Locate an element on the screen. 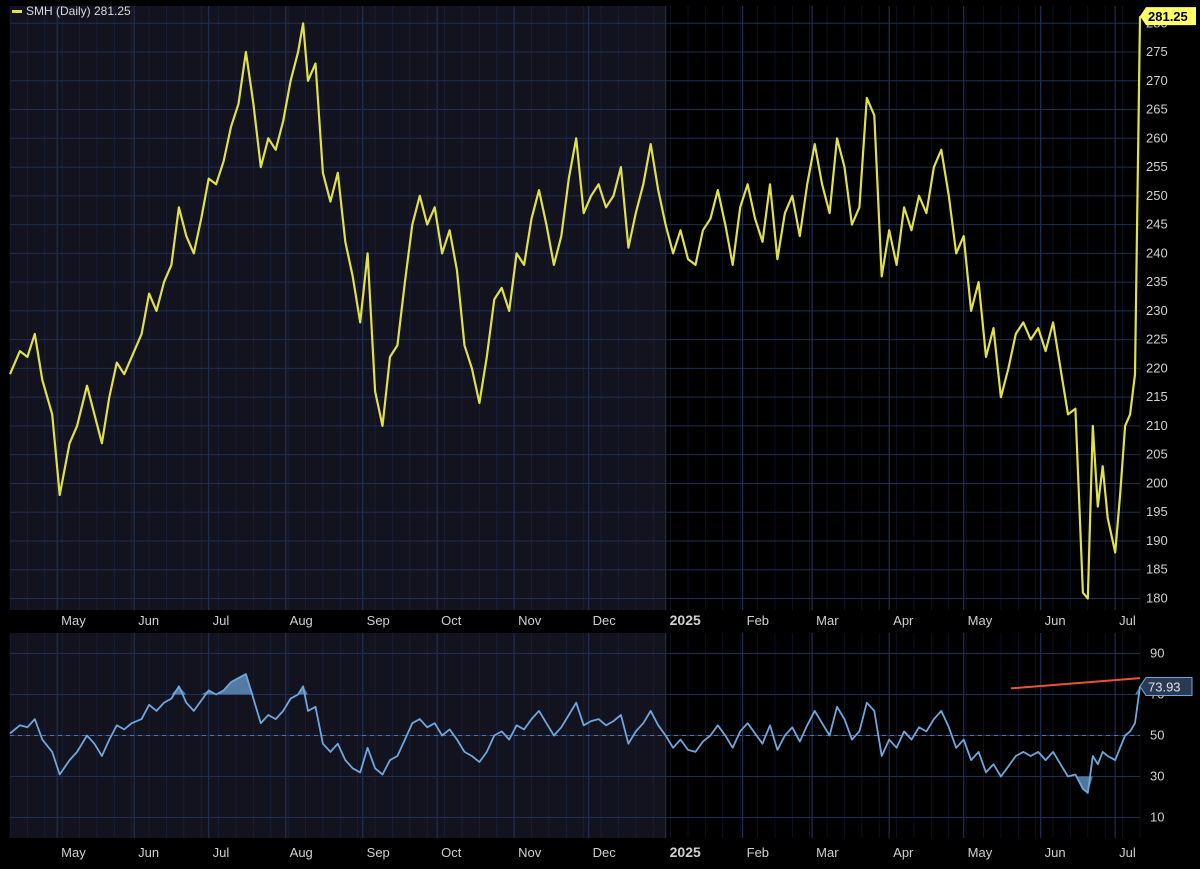 This screenshot has height=869, width=1200. price-x-tick-label: Oct is located at coordinates (451, 620).